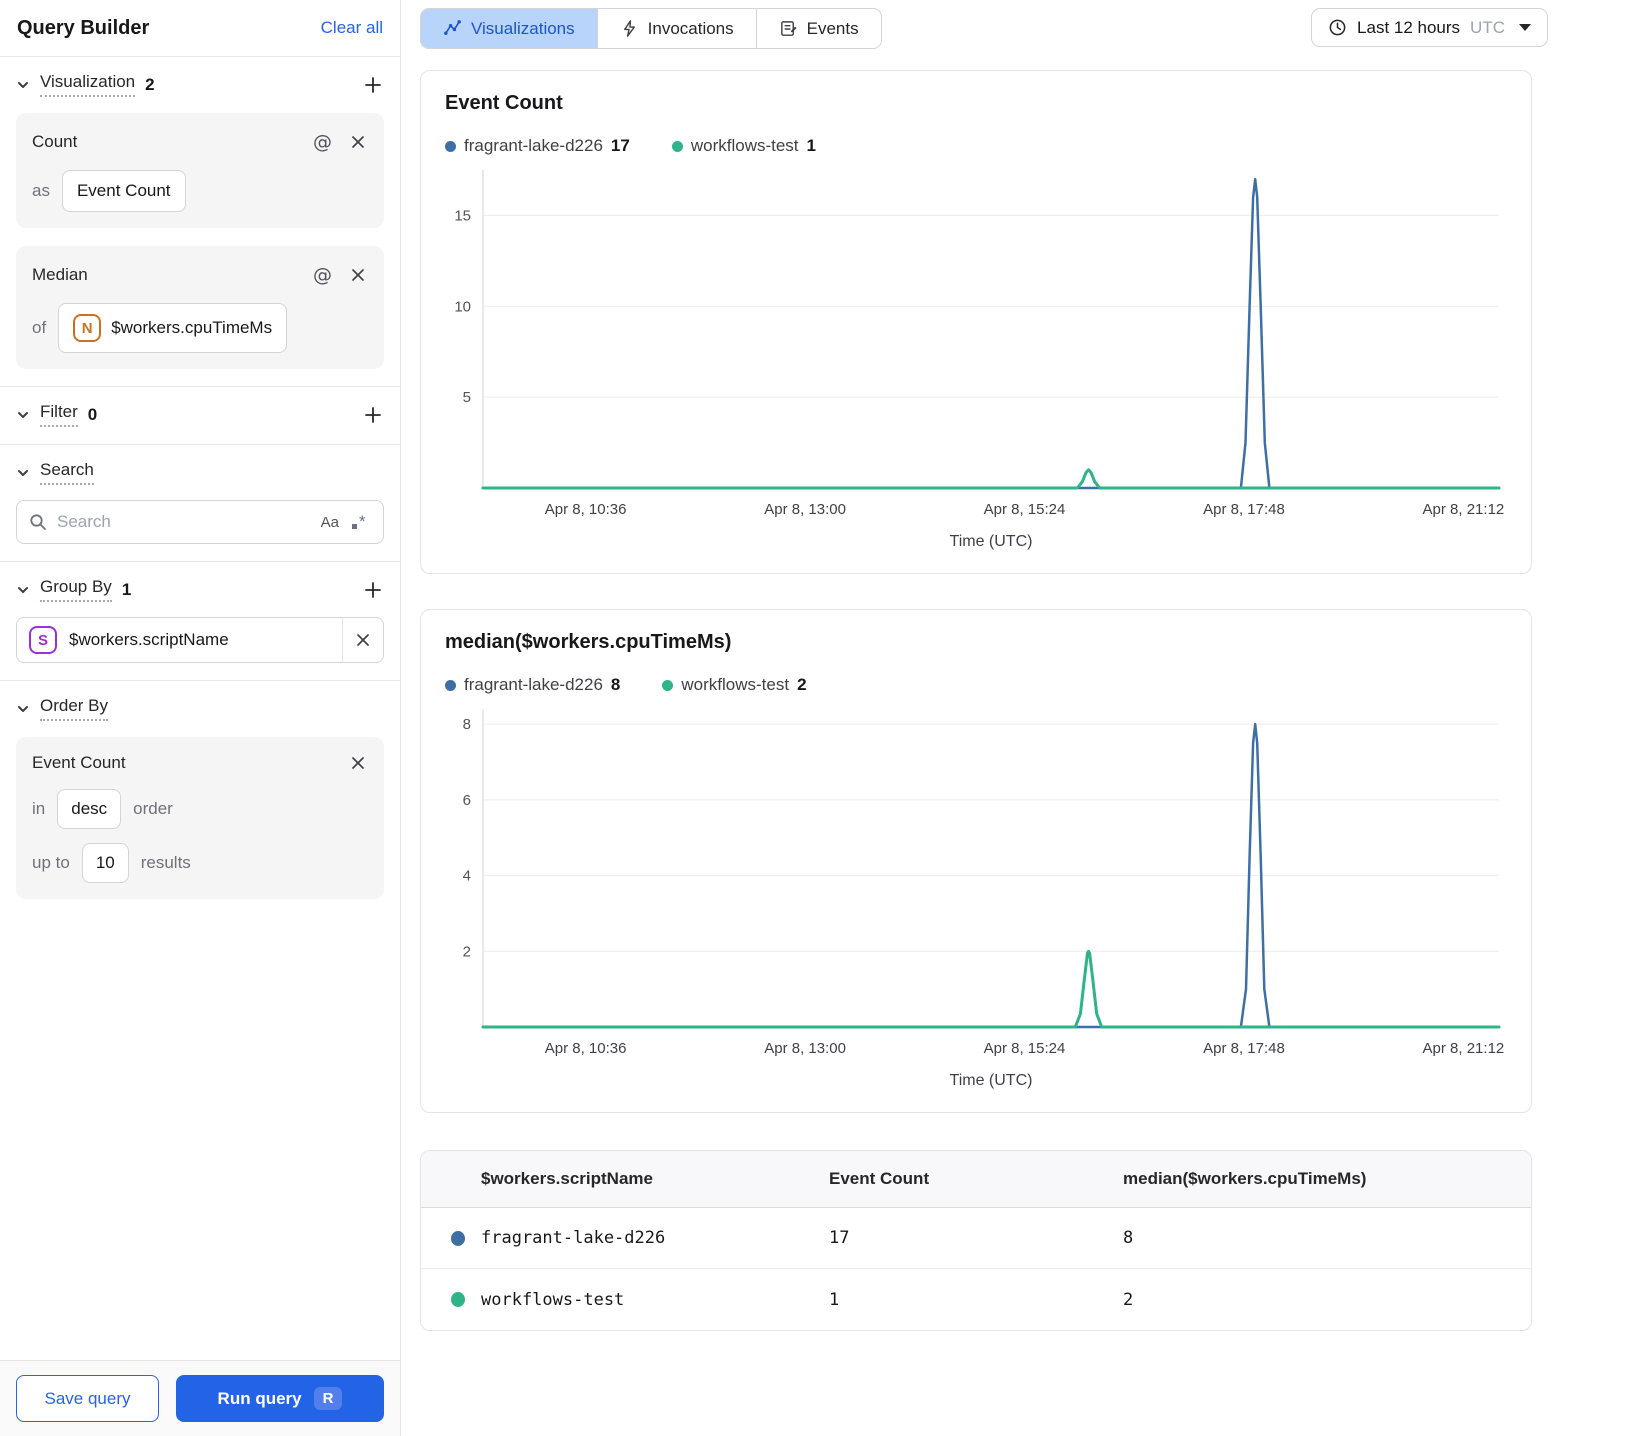  I want to click on run-query-button: Run query R, so click(280, 1398).